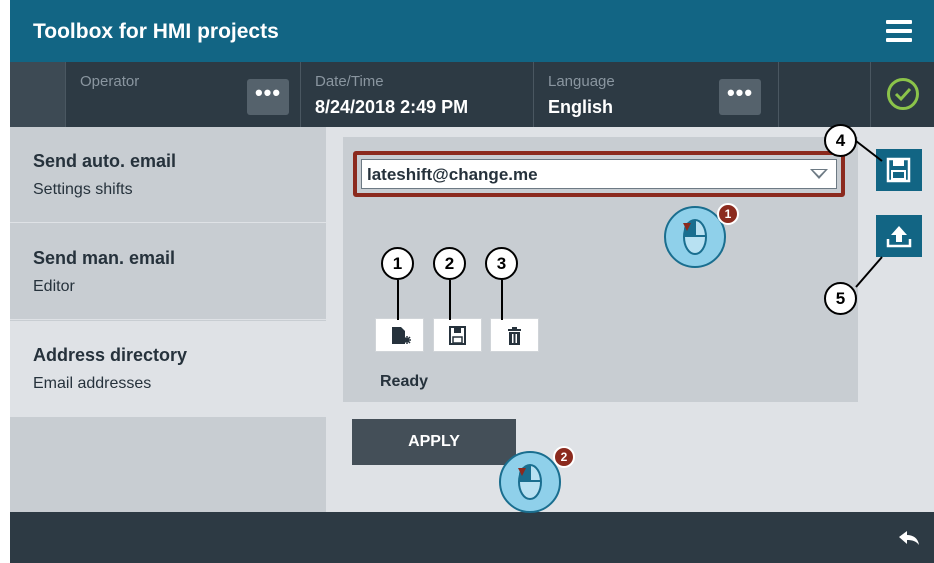  What do you see at coordinates (840, 140) in the screenshot?
I see `callout-4: 4` at bounding box center [840, 140].